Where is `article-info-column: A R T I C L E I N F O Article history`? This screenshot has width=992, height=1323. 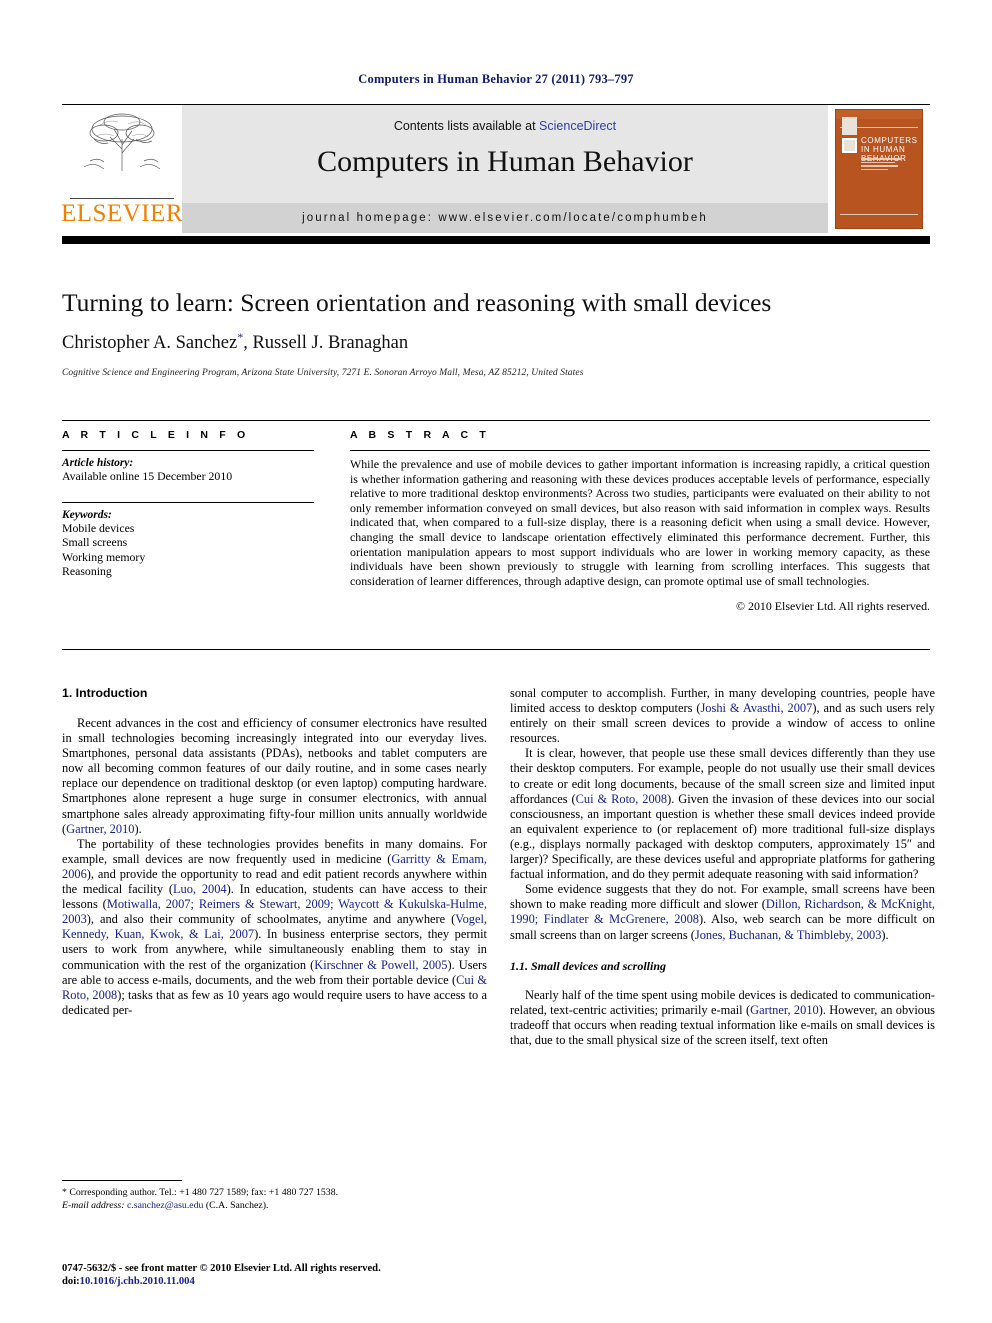 article-info-column: A R T I C L E I N F O Article history is located at coordinates (197, 534).